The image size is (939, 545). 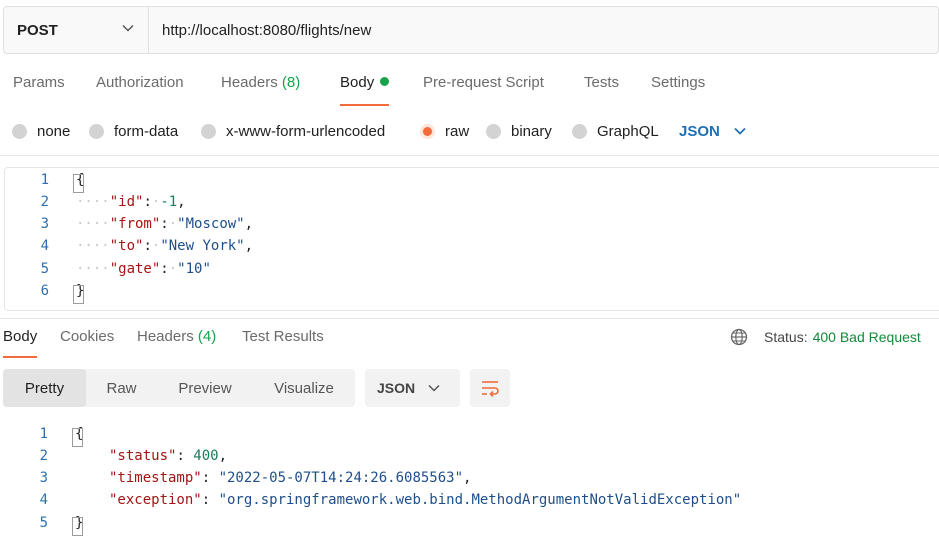 I want to click on radio-raw: raw, so click(x=444, y=131).